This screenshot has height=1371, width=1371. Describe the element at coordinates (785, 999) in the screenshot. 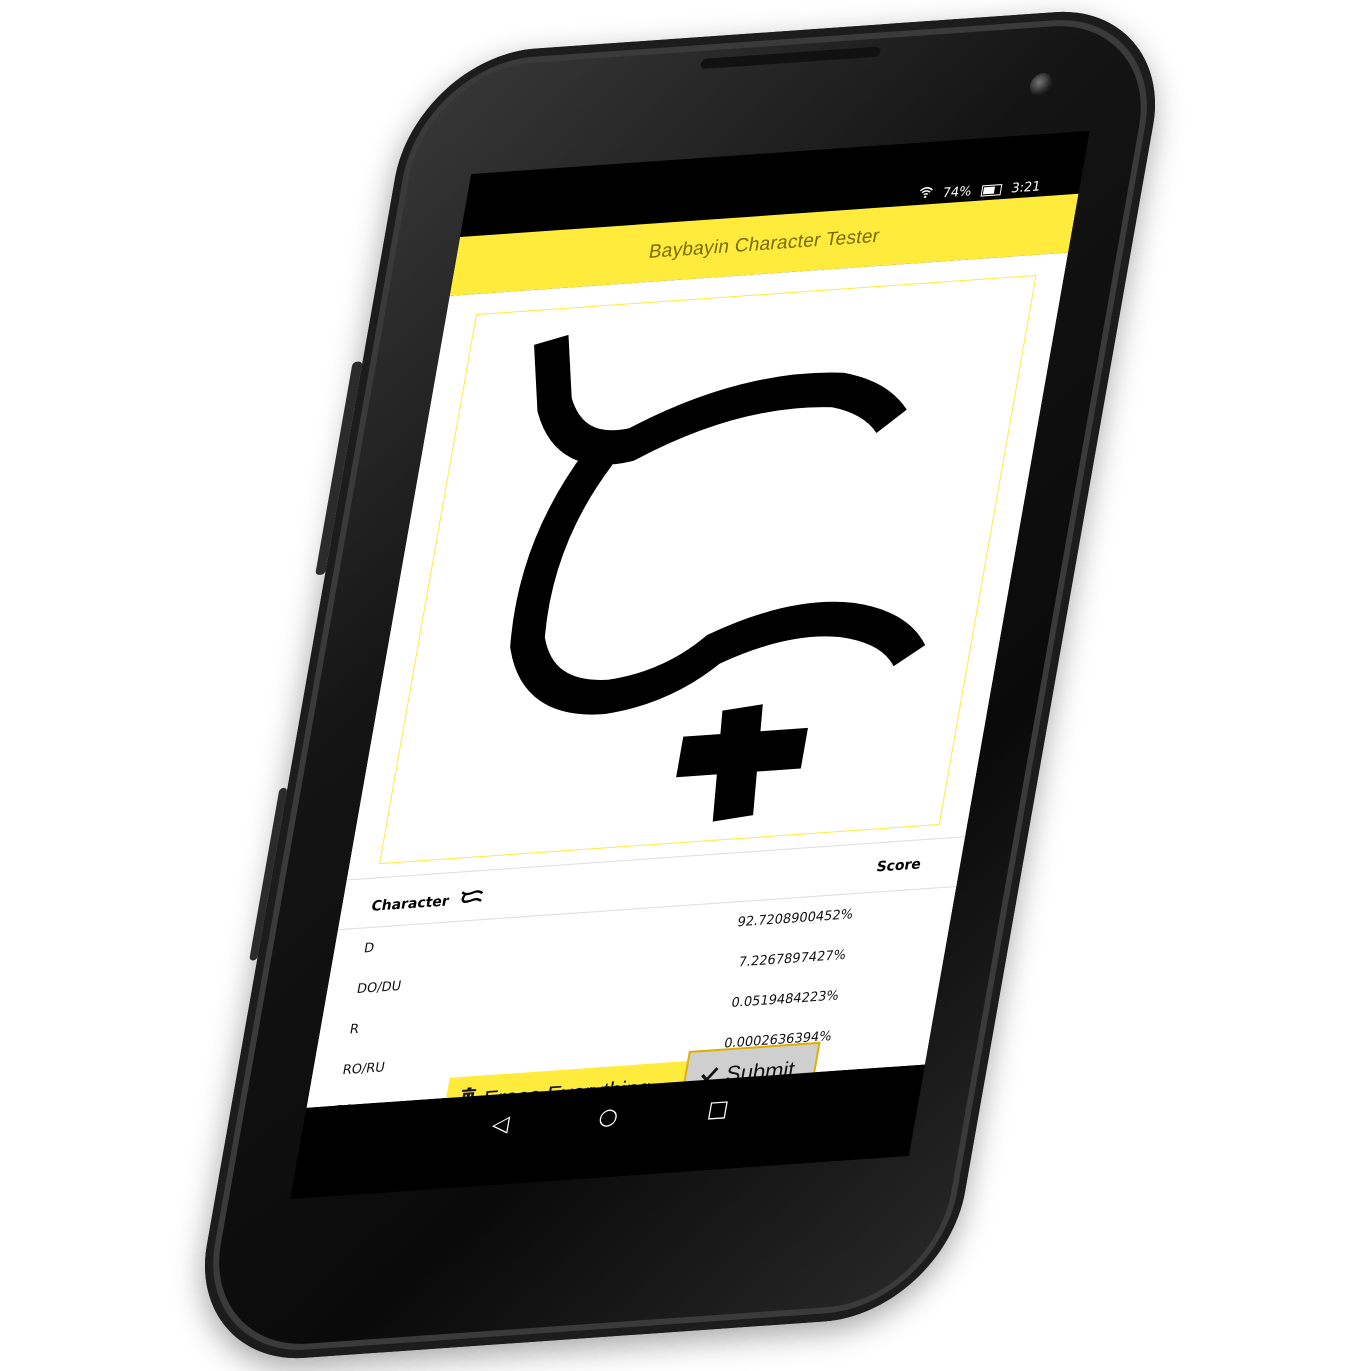

I see `row-score: 0.0519484223%` at that location.